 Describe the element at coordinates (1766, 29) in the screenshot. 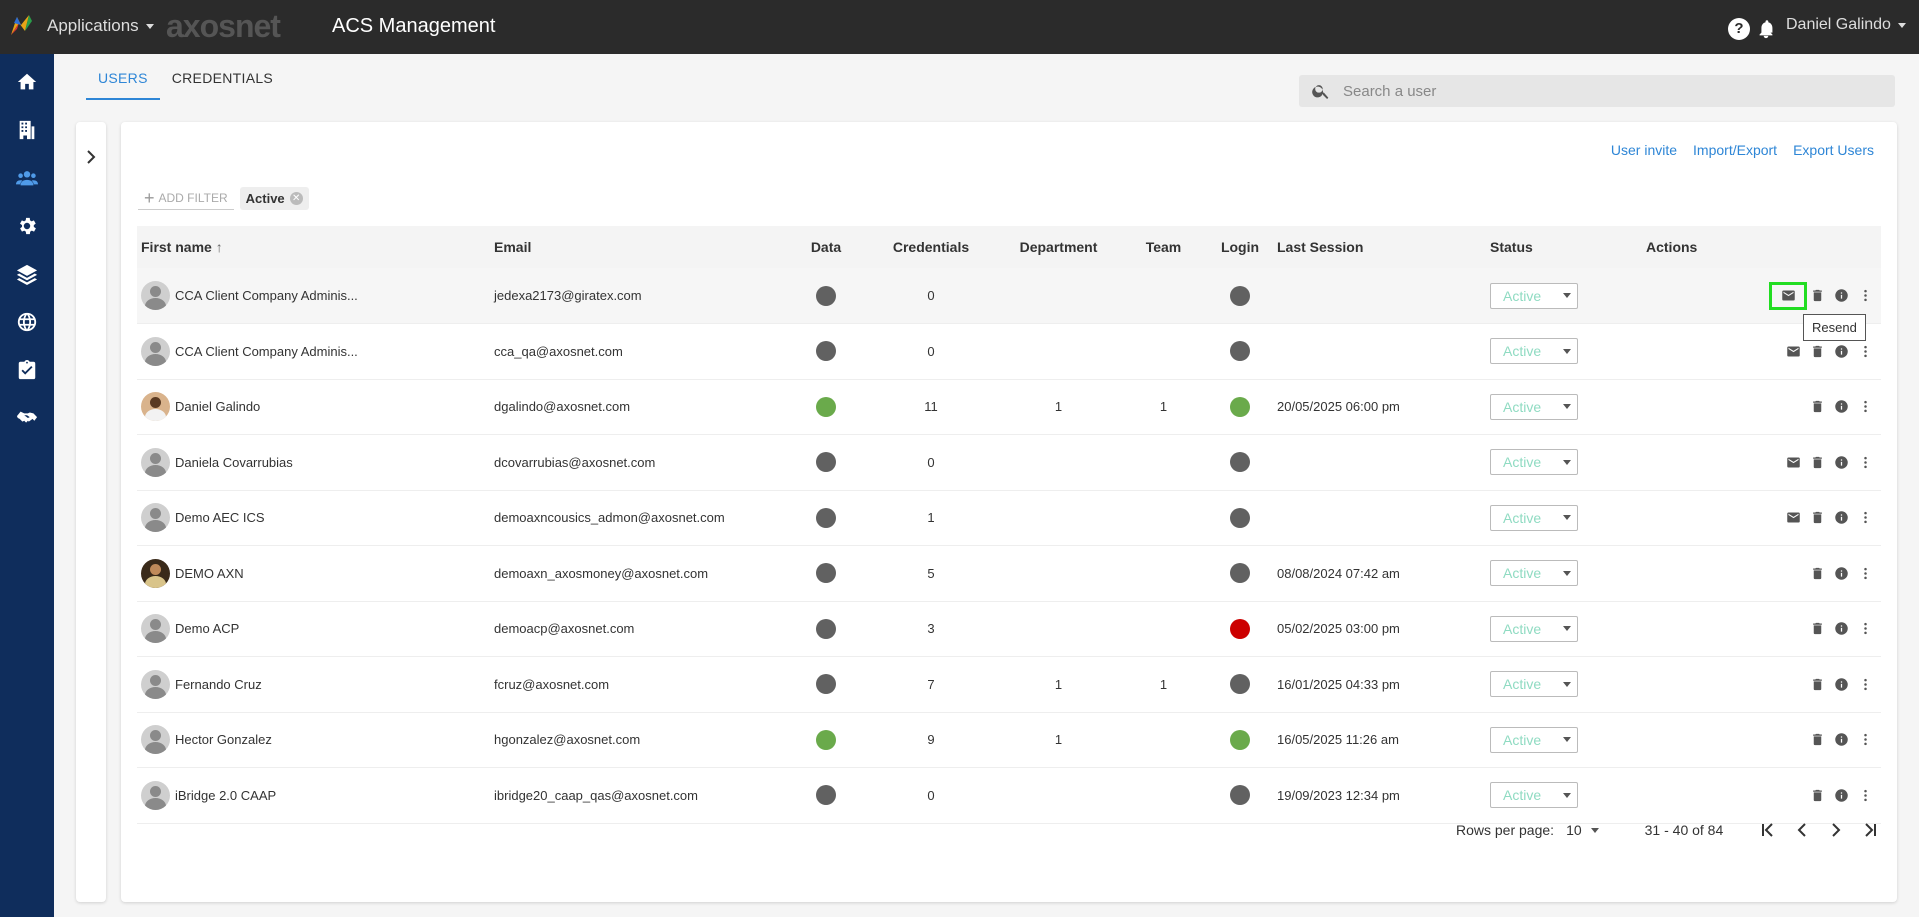

I see `bell-icon` at that location.